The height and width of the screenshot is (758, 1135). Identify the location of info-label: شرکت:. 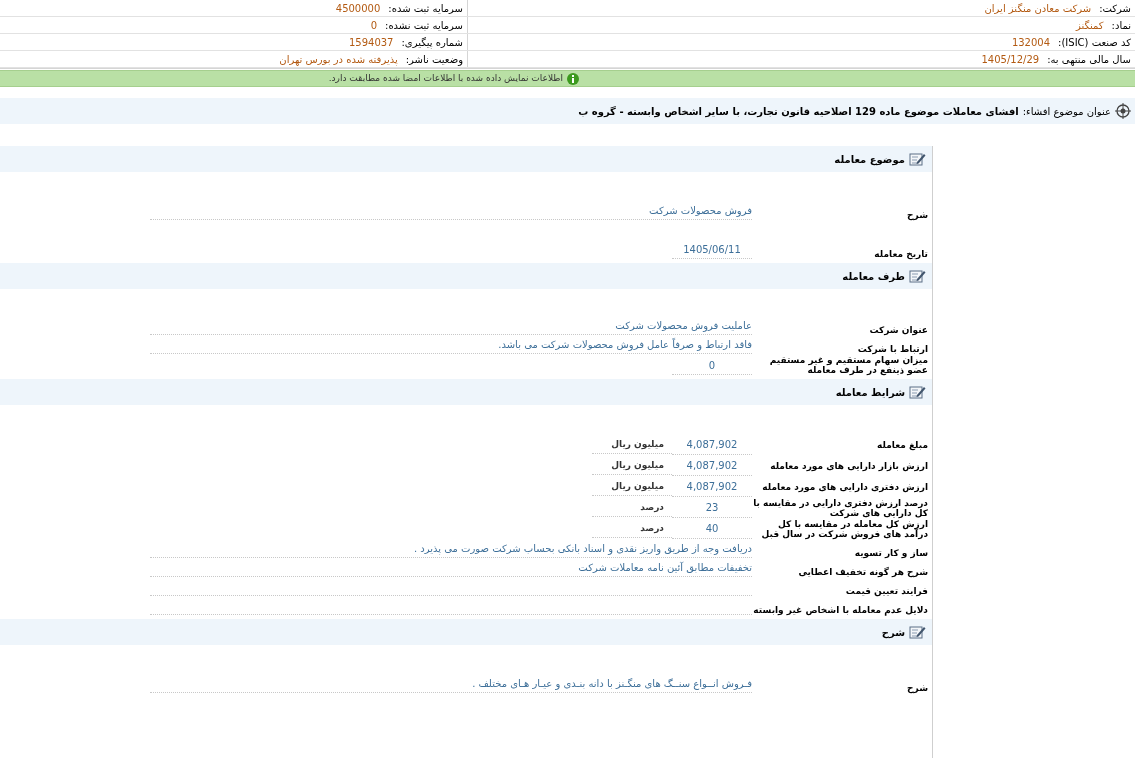
(1115, 8).